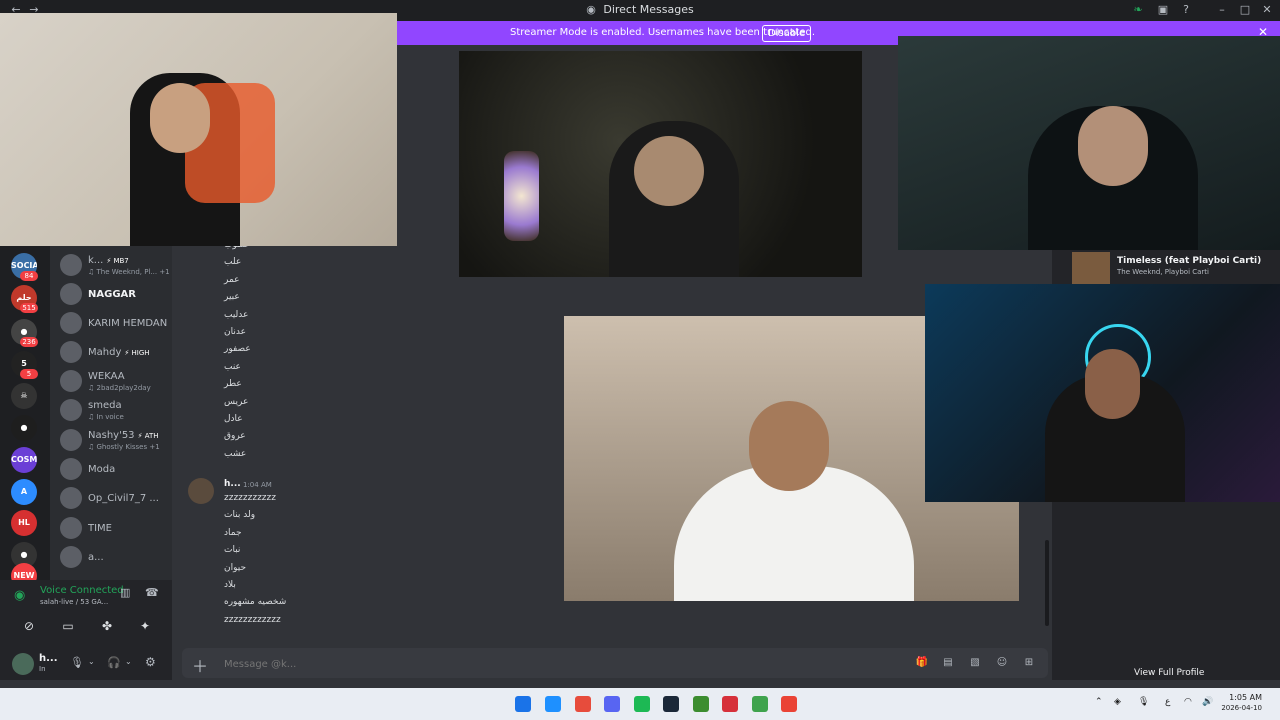  Describe the element at coordinates (948, 663) in the screenshot. I see `gif-icon: ▤` at that location.